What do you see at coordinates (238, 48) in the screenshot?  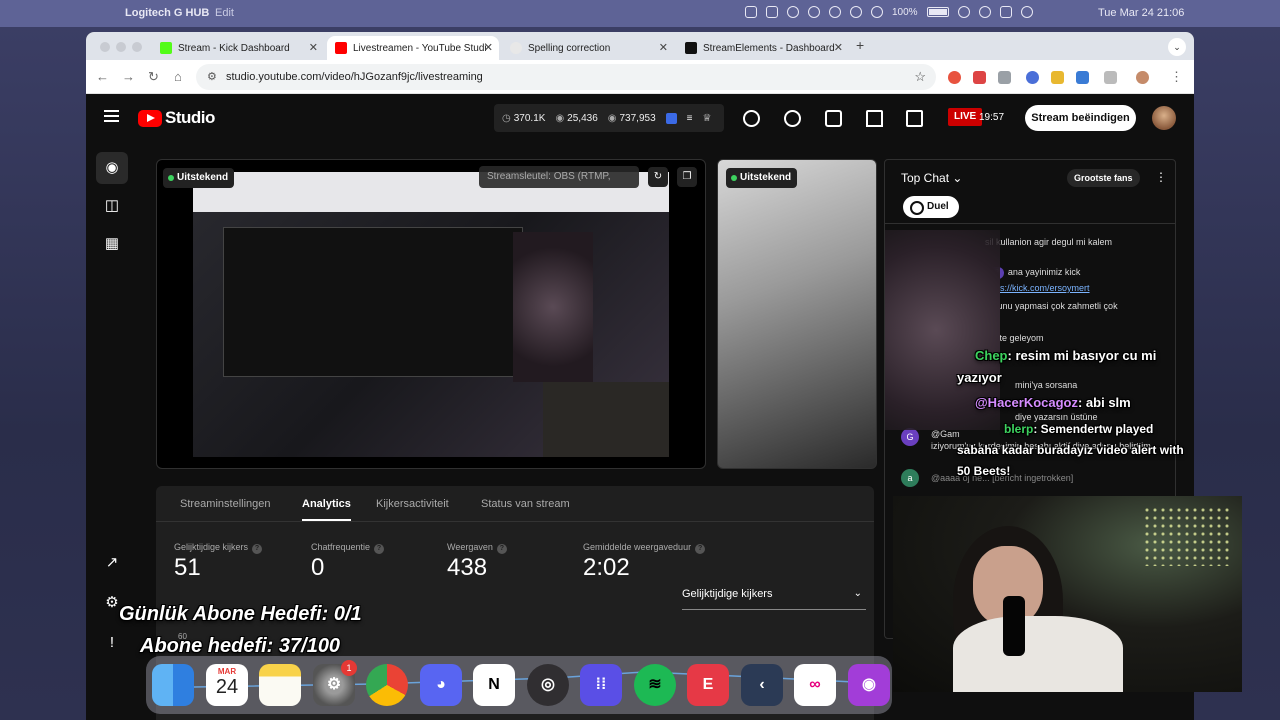 I see `tab-kick-dashboard: Stream - Kick Dashboard ✕` at bounding box center [238, 48].